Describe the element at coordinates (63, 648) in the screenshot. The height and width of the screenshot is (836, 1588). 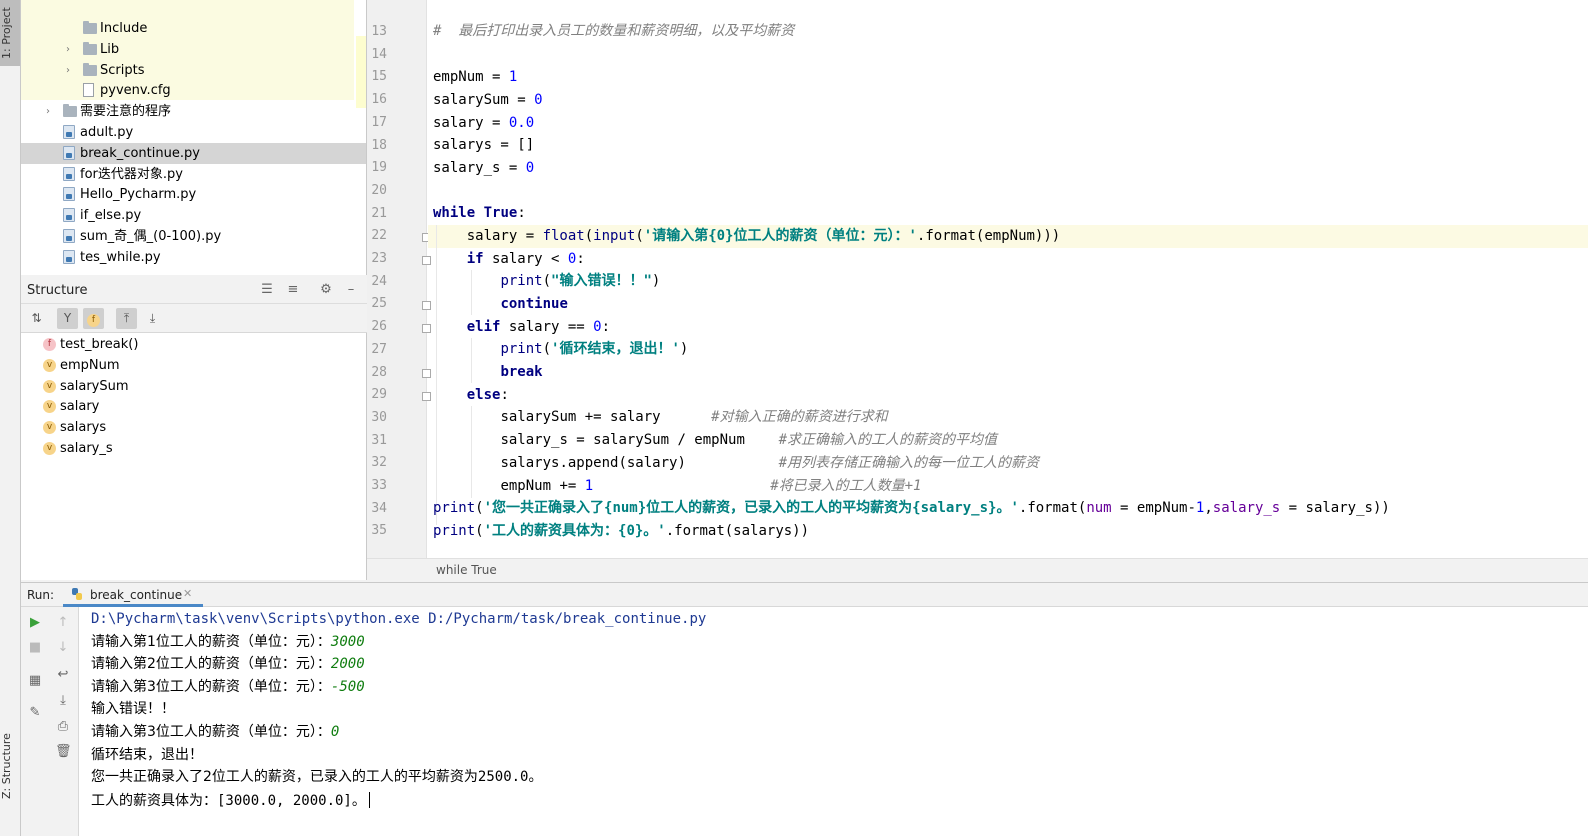
I see `scroll-down-icon: ↓` at that location.